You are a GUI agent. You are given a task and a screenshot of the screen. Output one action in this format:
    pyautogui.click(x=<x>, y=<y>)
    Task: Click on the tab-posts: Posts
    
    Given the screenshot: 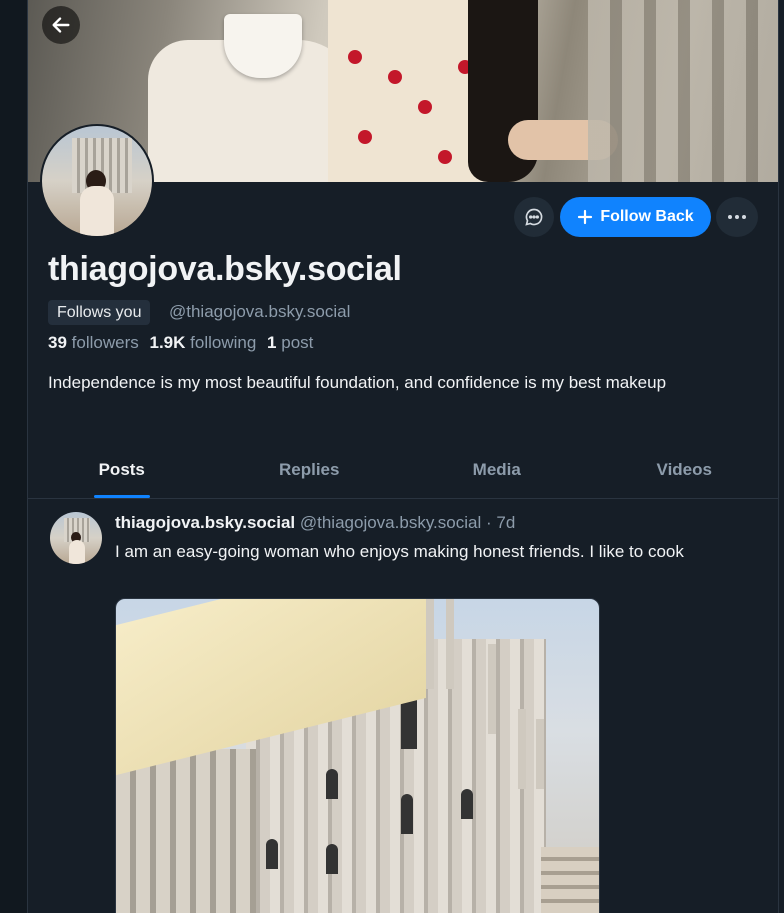 What is the action you would take?
    pyautogui.click(x=122, y=473)
    